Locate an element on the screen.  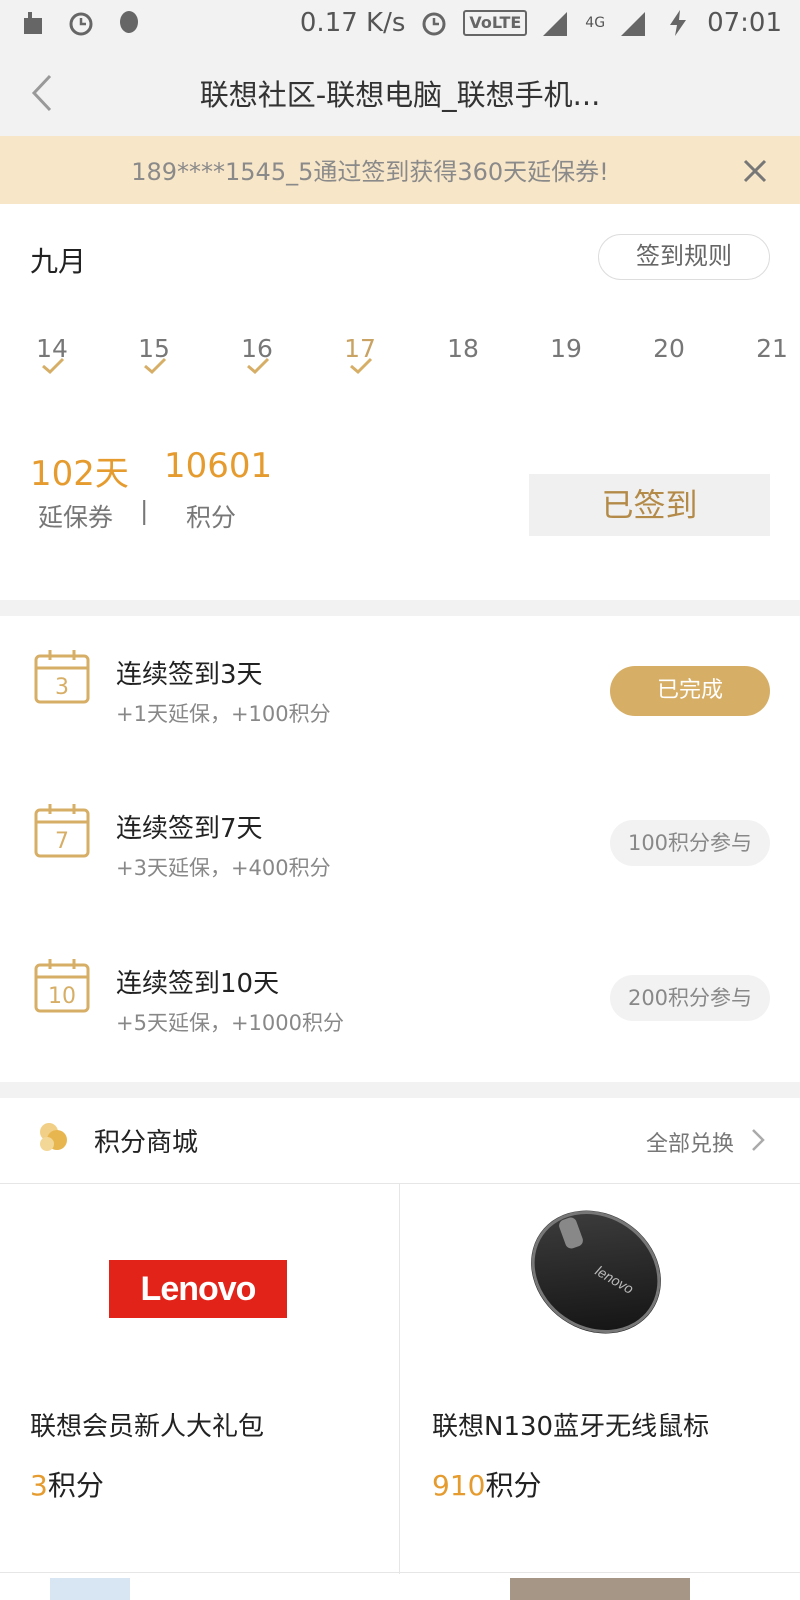
task-name: 连续签到10天 is located at coordinates (198, 984).